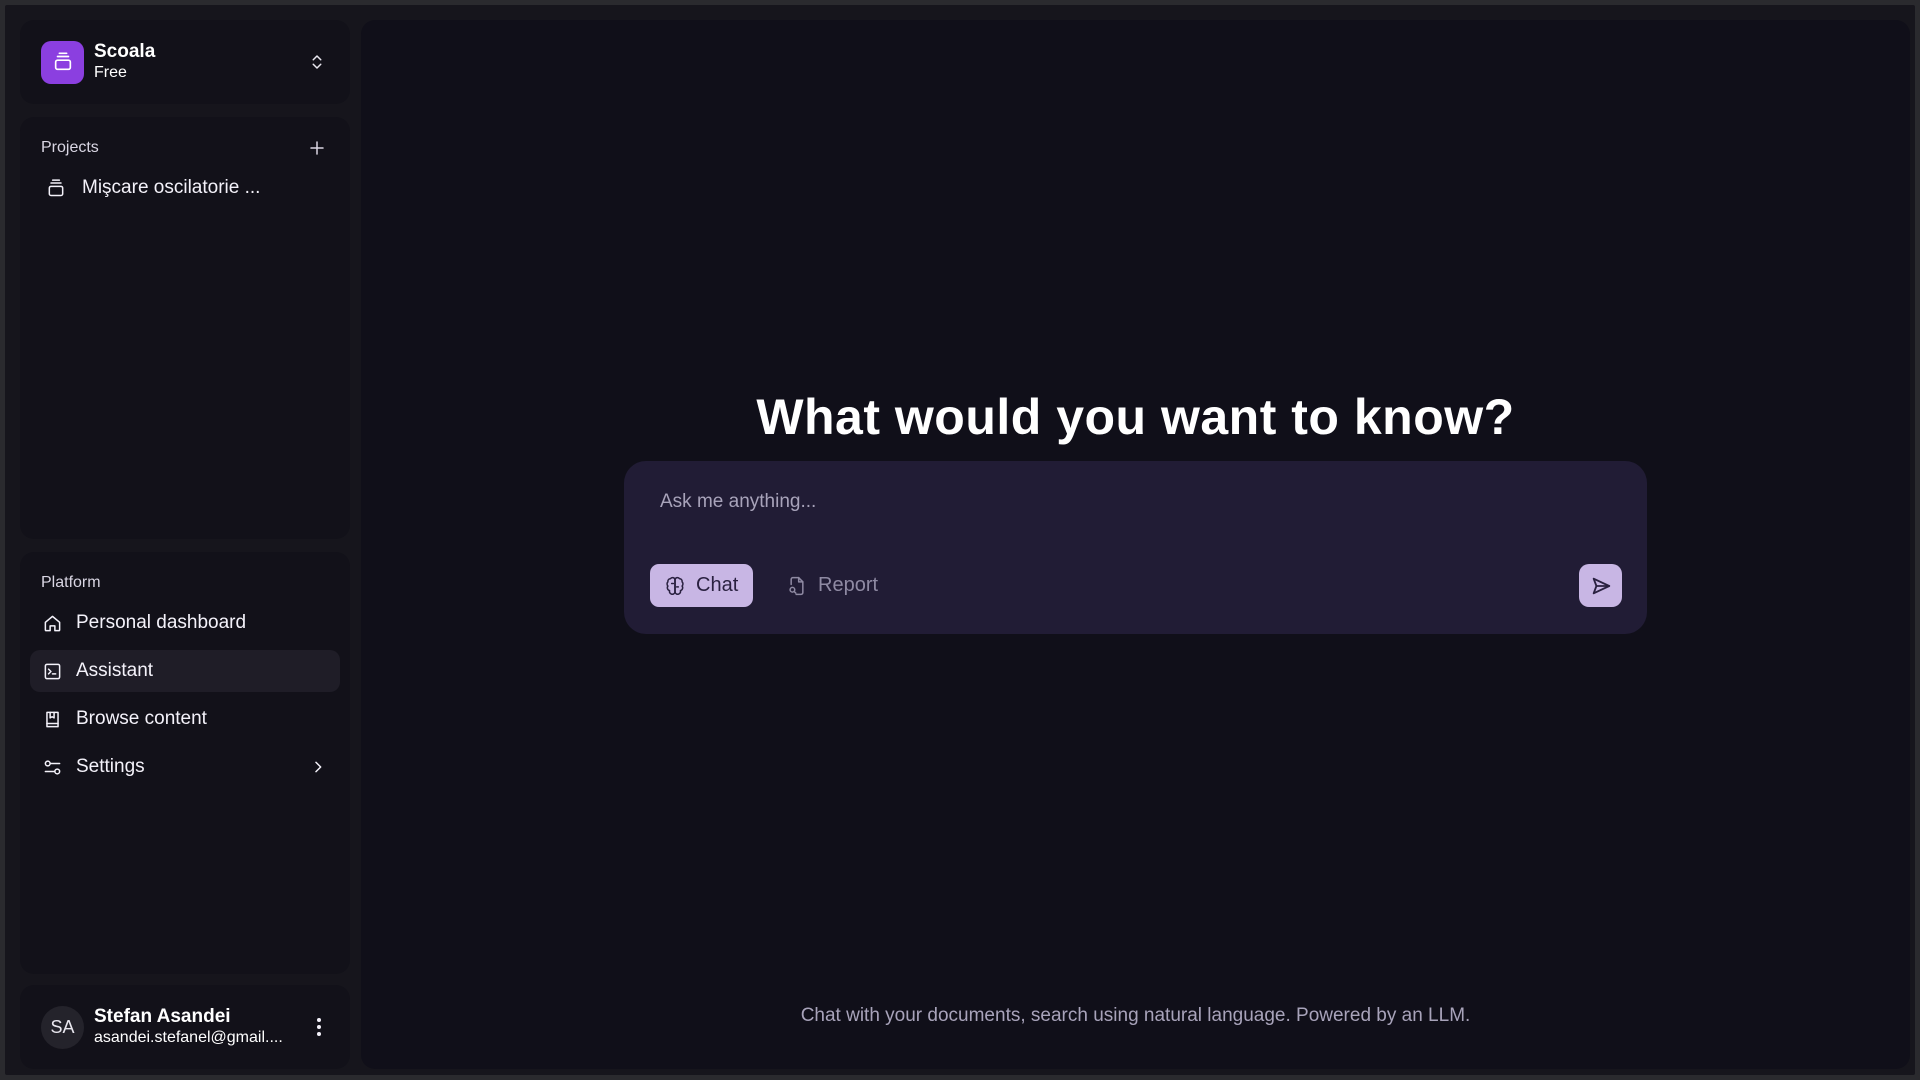 The width and height of the screenshot is (1920, 1080). I want to click on brain-icon, so click(675, 586).